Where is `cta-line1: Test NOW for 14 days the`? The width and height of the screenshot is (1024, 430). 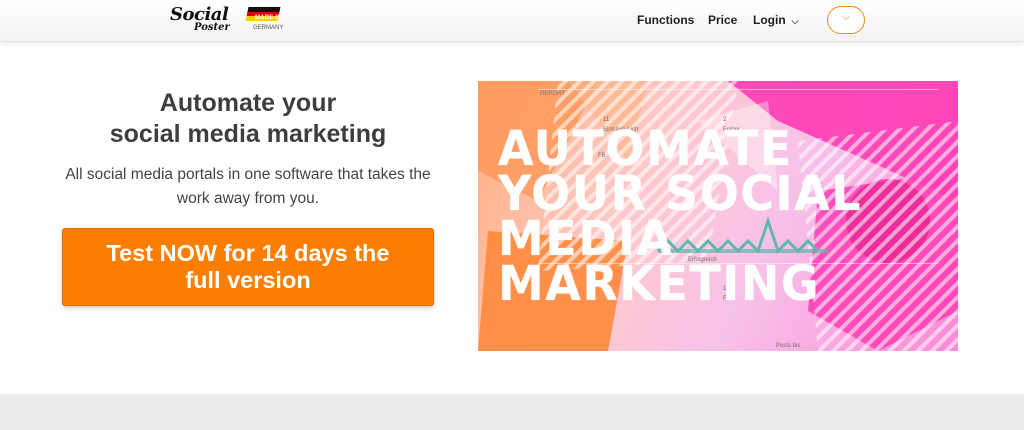
cta-line1: Test NOW for 14 days the is located at coordinates (248, 253).